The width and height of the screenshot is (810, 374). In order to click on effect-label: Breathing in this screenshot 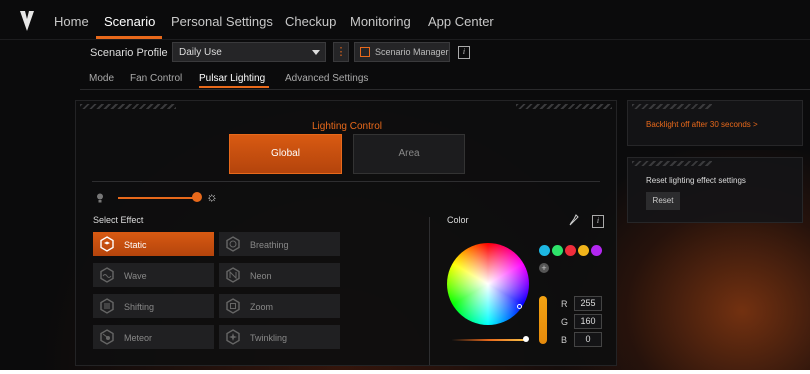, I will do `click(269, 245)`.